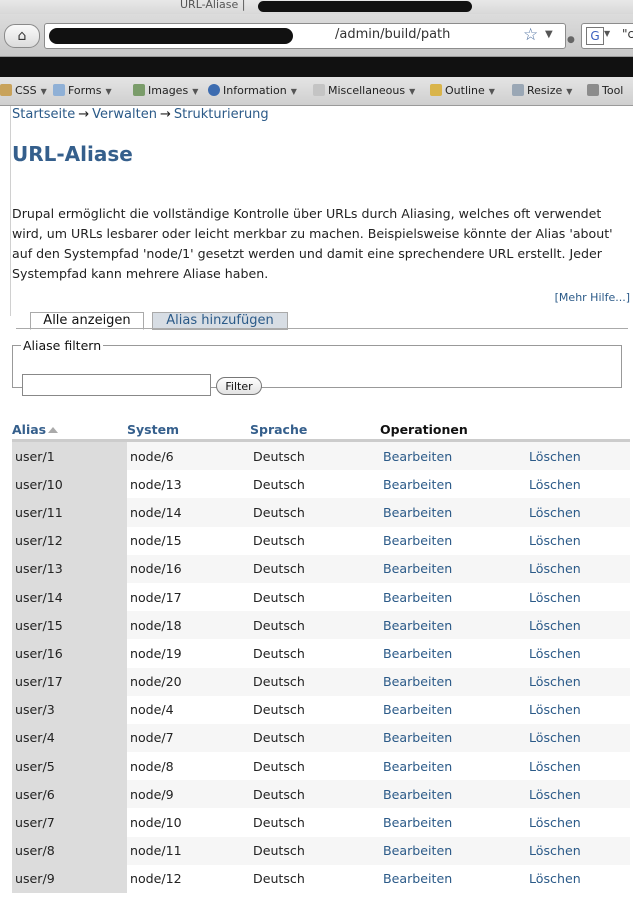 This screenshot has height=898, width=633. I want to click on search-engine-dropdown-icon: ▼, so click(607, 33).